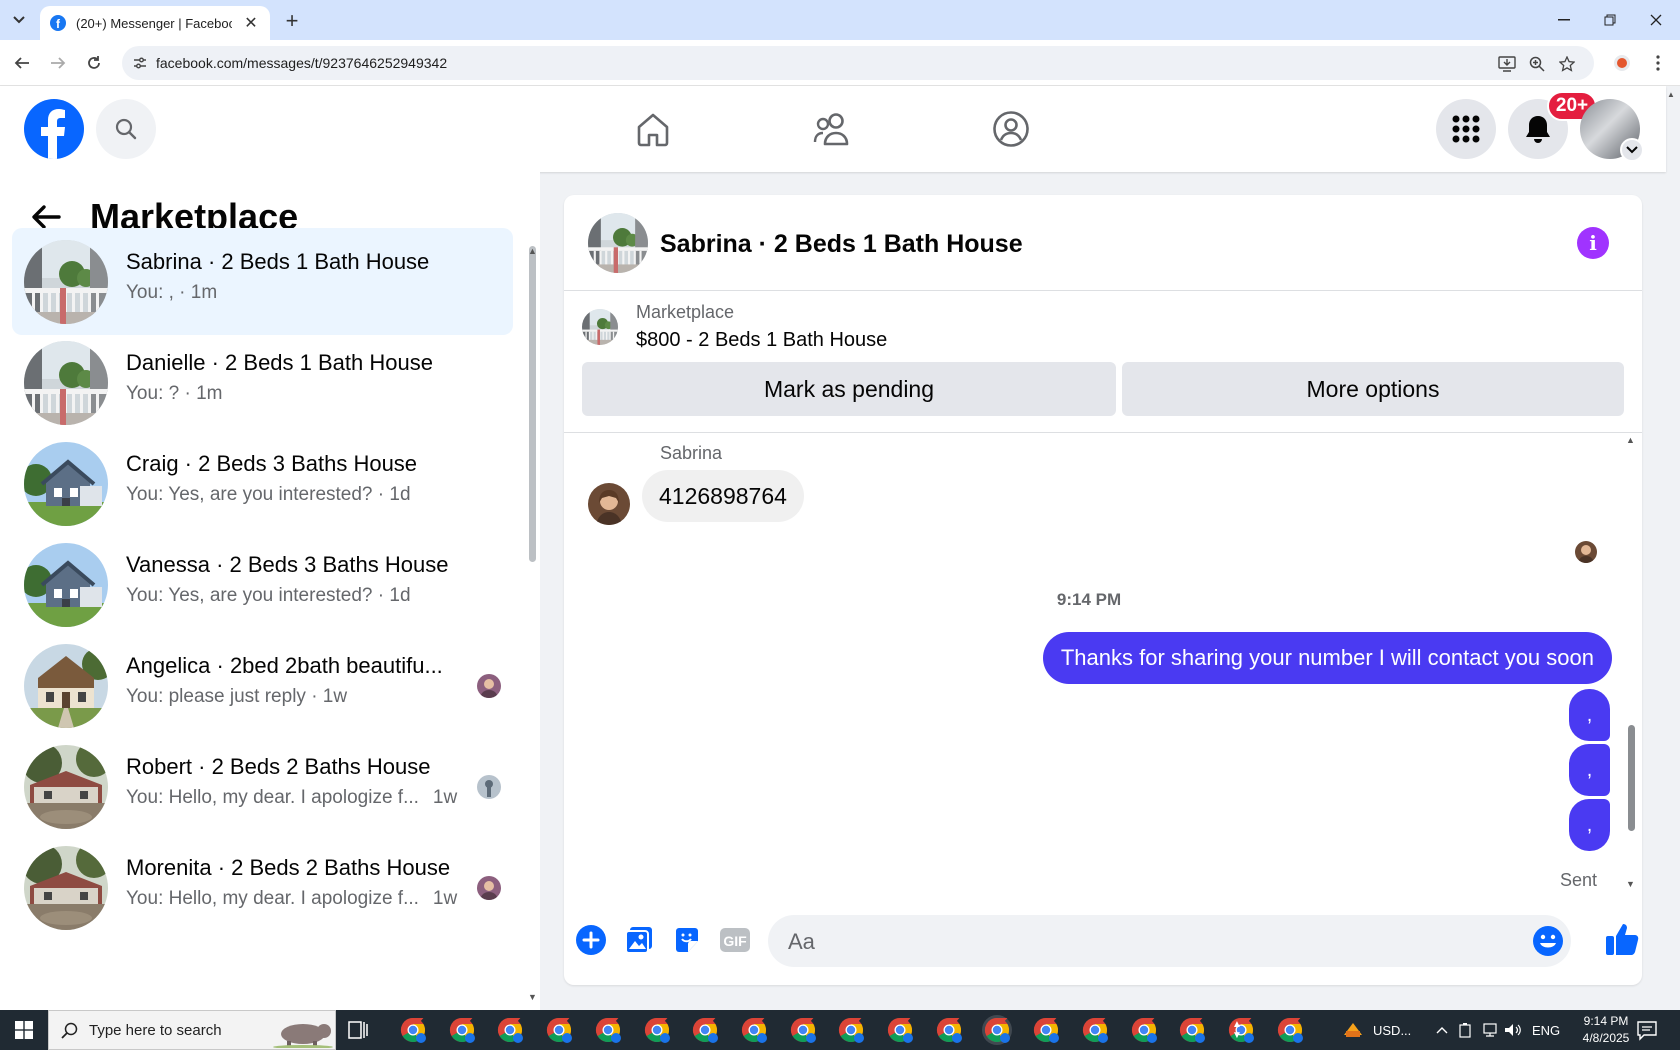 The width and height of the screenshot is (1680, 1050). What do you see at coordinates (292, 20) in the screenshot?
I see `new-tab-button: +` at bounding box center [292, 20].